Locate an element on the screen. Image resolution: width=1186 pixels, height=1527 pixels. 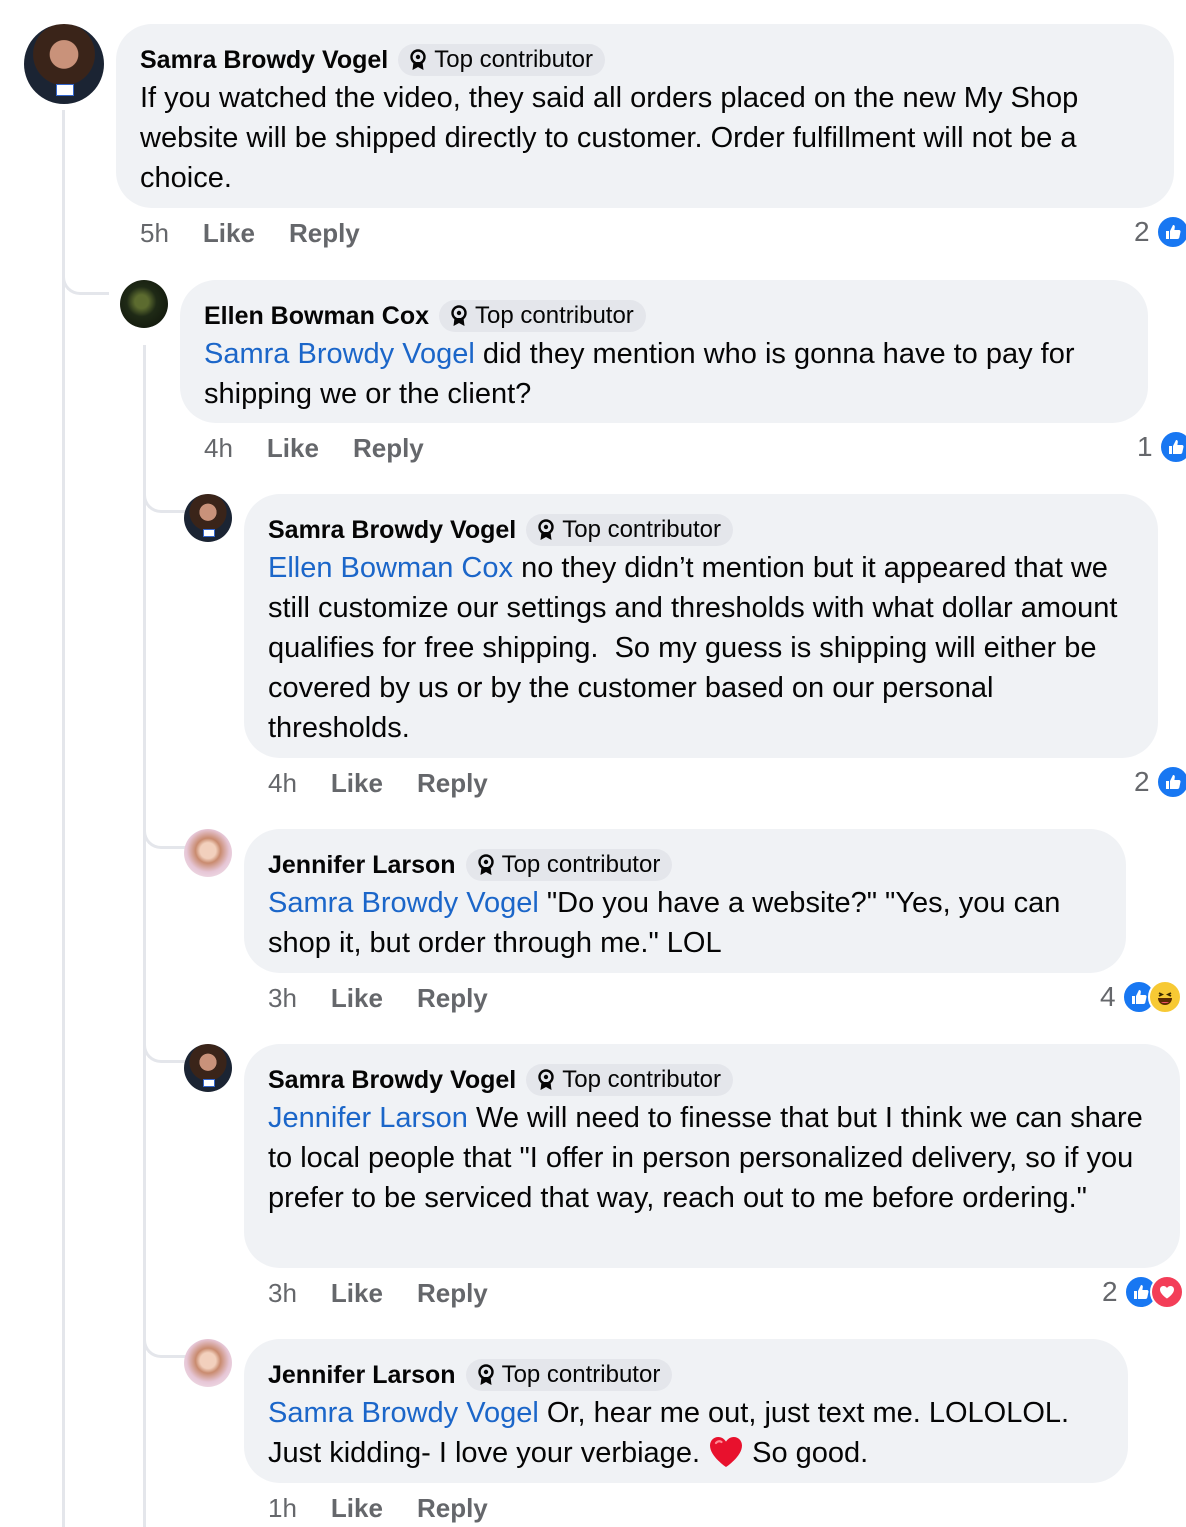
love-reaction-icon is located at coordinates (1166, 1292).